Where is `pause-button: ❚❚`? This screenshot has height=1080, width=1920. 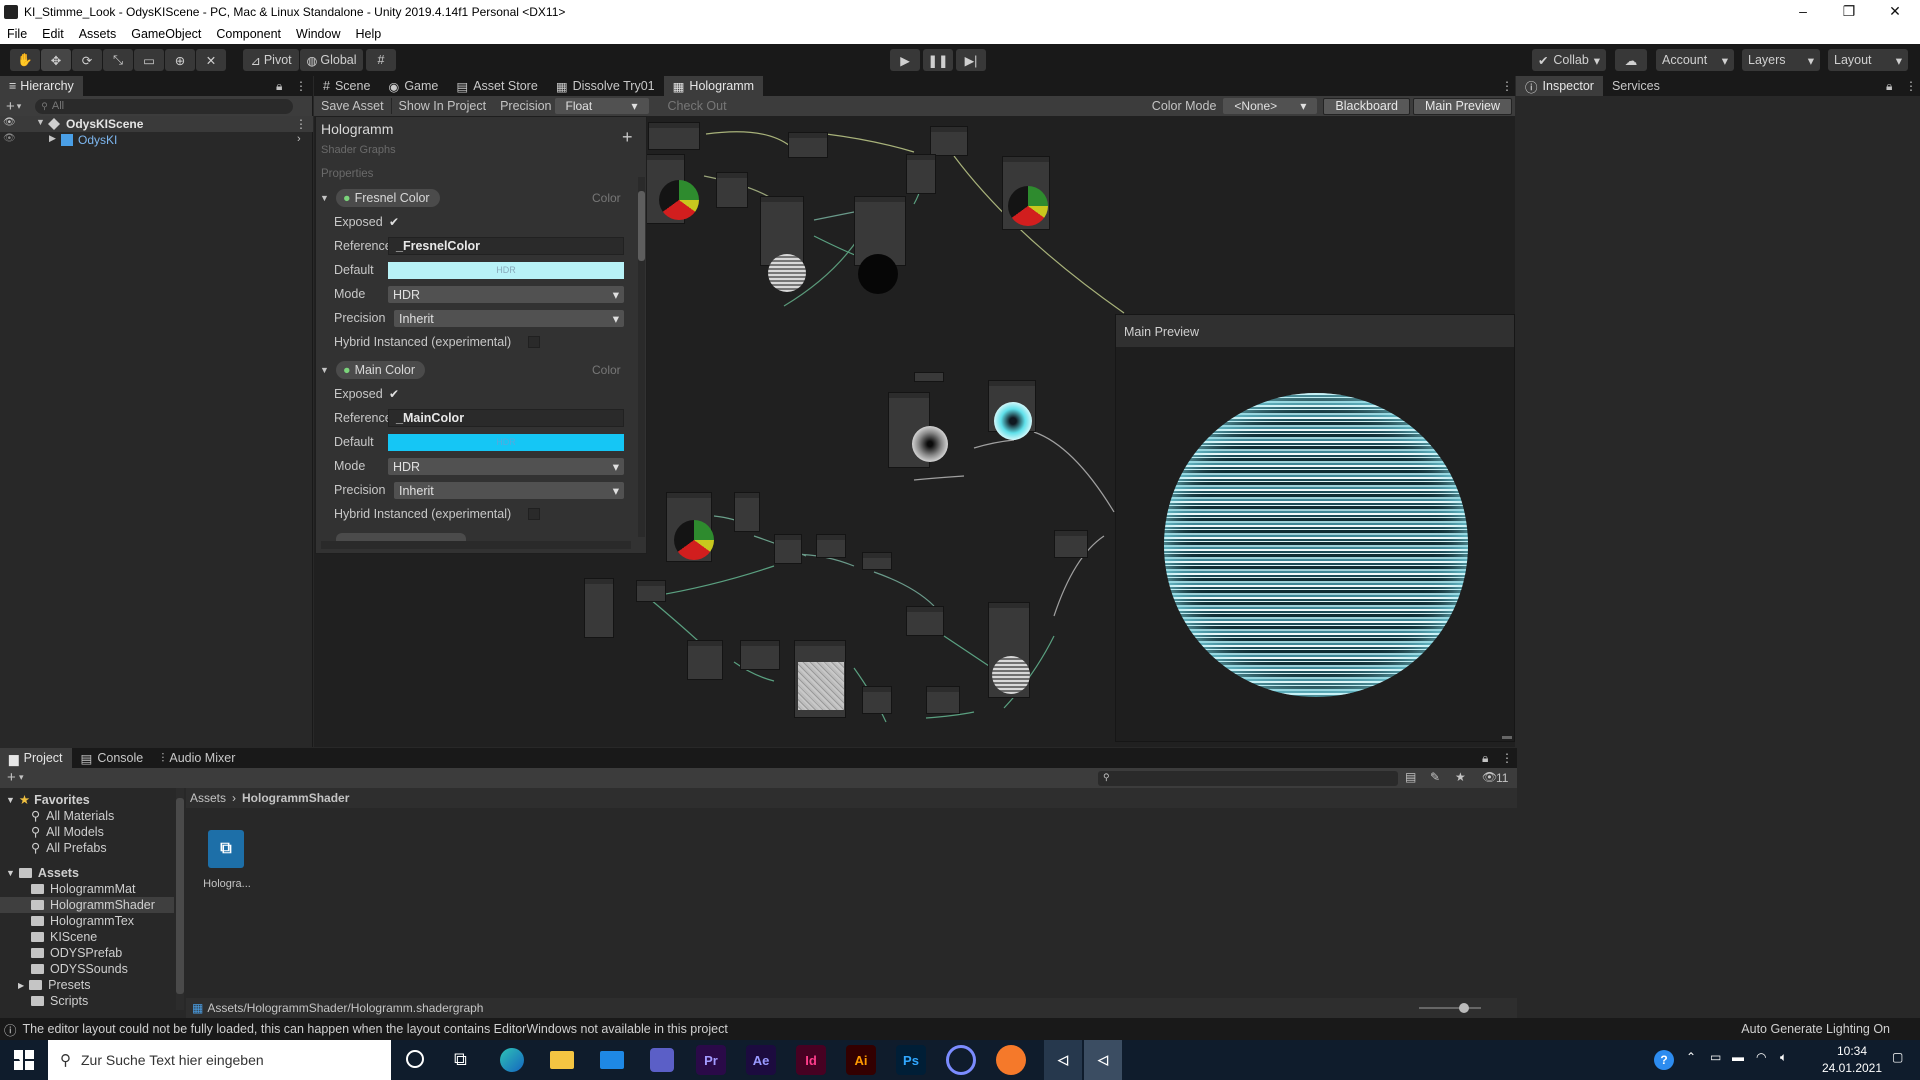 pause-button: ❚❚ is located at coordinates (938, 60).